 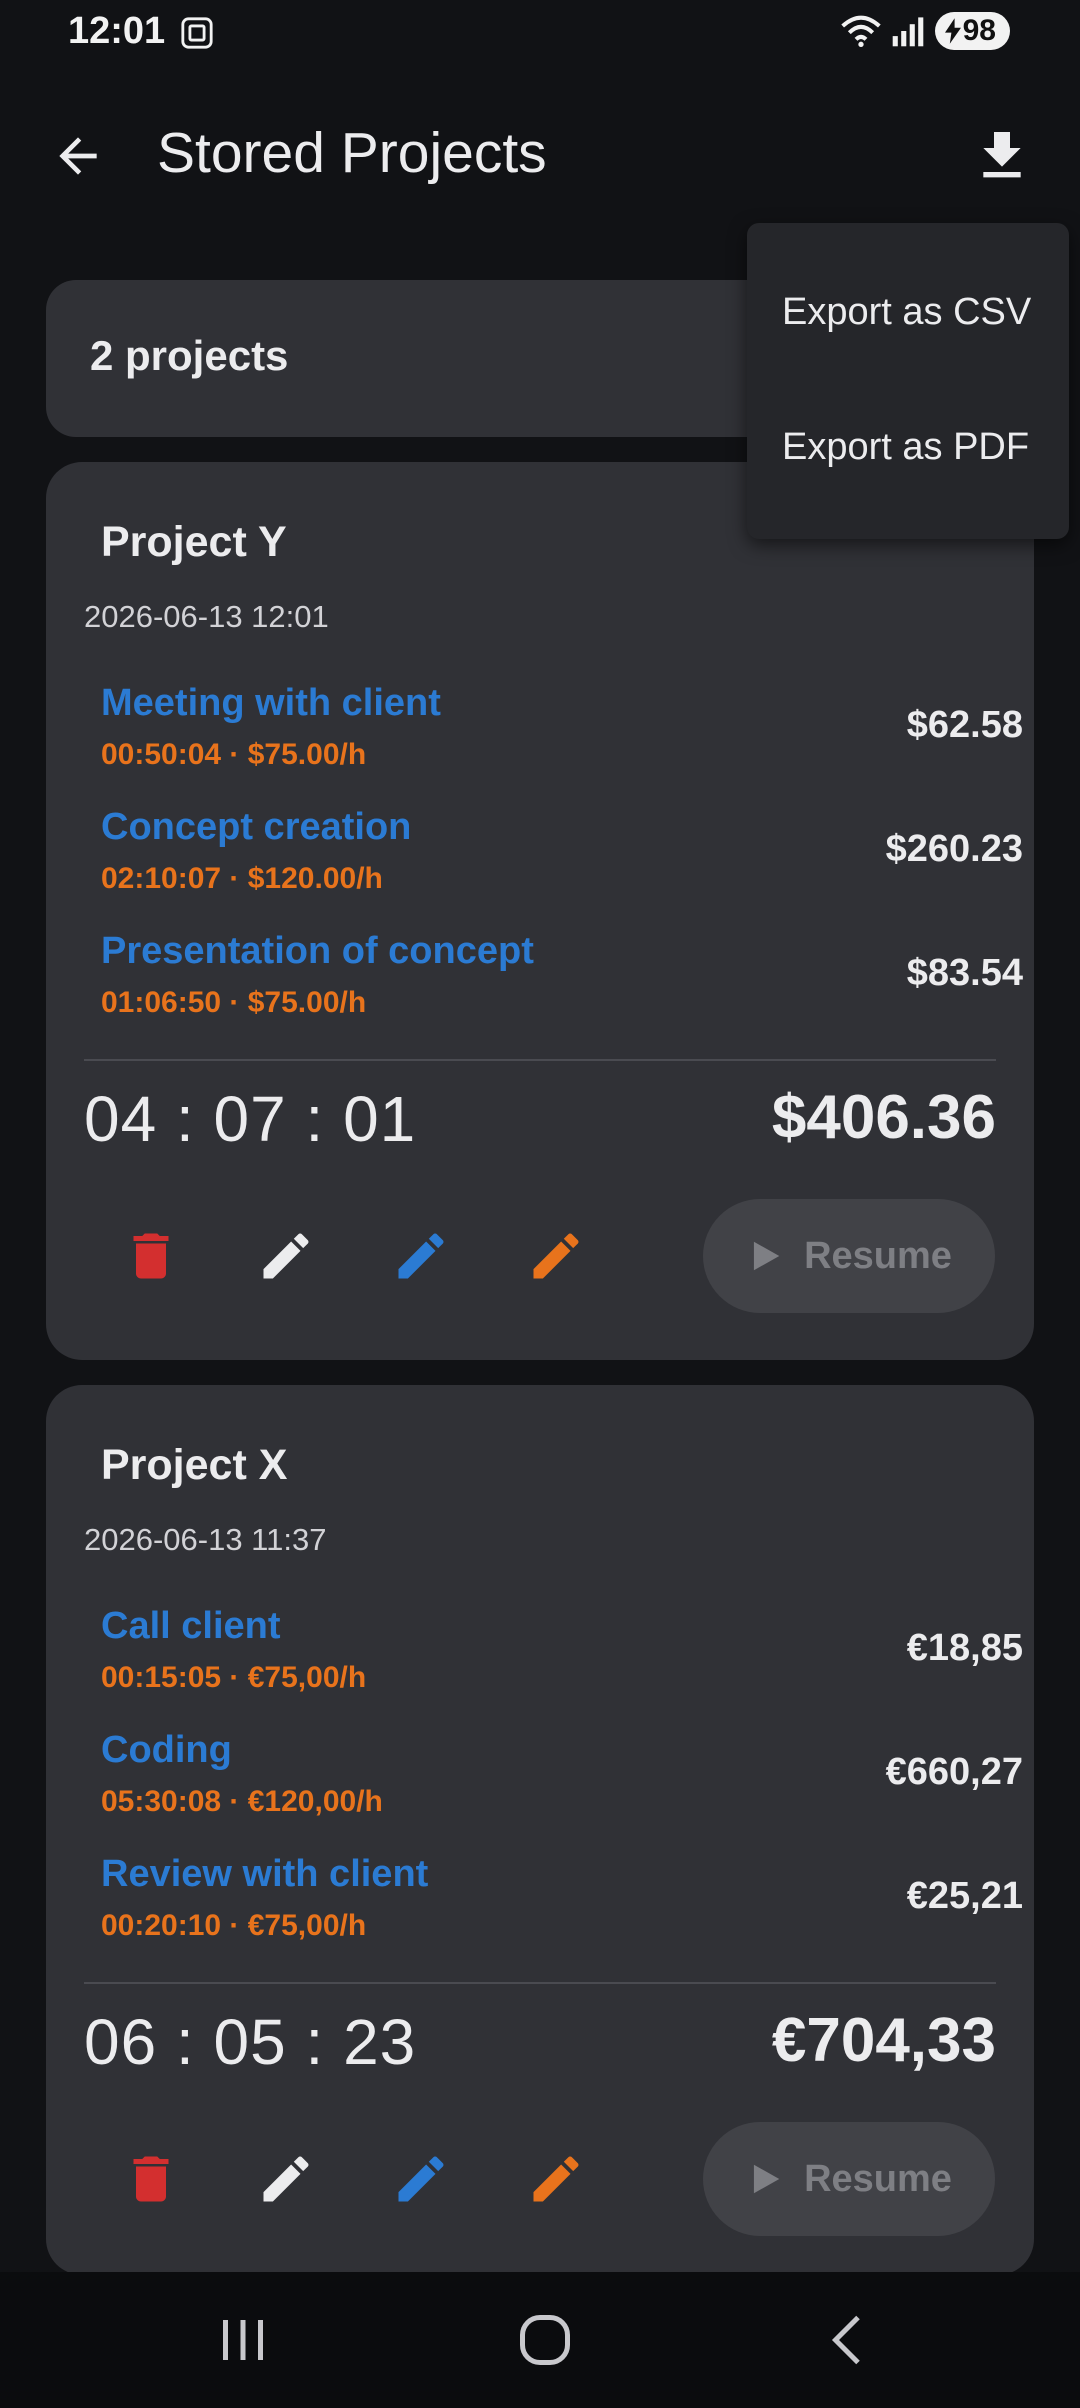 What do you see at coordinates (250, 2042) in the screenshot?
I see `elapsed-time: 06 : 05 : 23` at bounding box center [250, 2042].